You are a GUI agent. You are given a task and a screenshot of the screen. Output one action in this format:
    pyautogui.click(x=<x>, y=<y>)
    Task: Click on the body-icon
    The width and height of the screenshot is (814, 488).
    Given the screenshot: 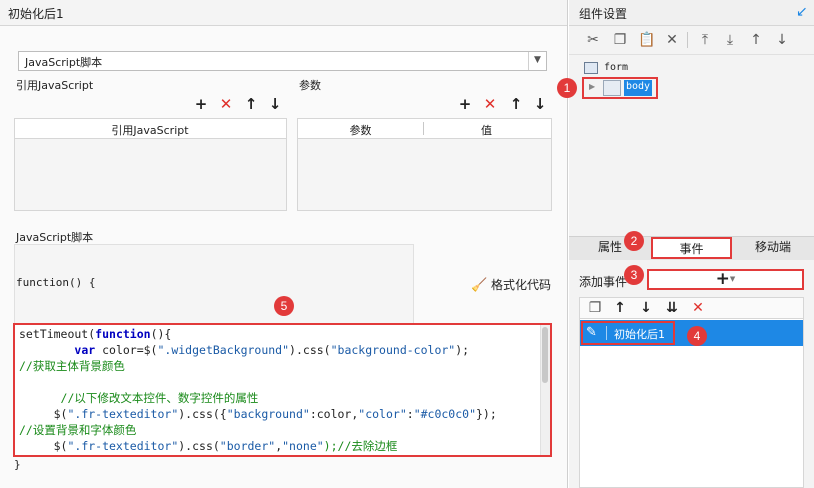 What is the action you would take?
    pyautogui.click(x=612, y=88)
    